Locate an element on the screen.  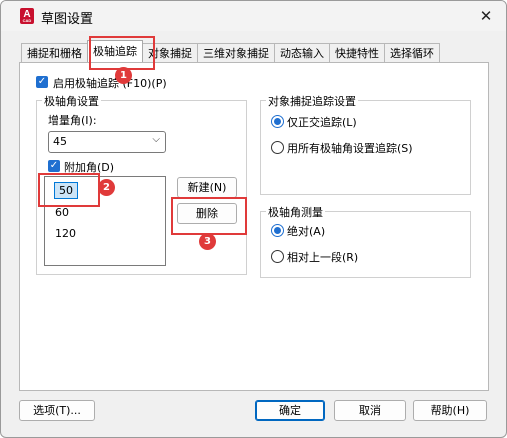
window-title: 草图设置 is located at coordinates (67, 19).